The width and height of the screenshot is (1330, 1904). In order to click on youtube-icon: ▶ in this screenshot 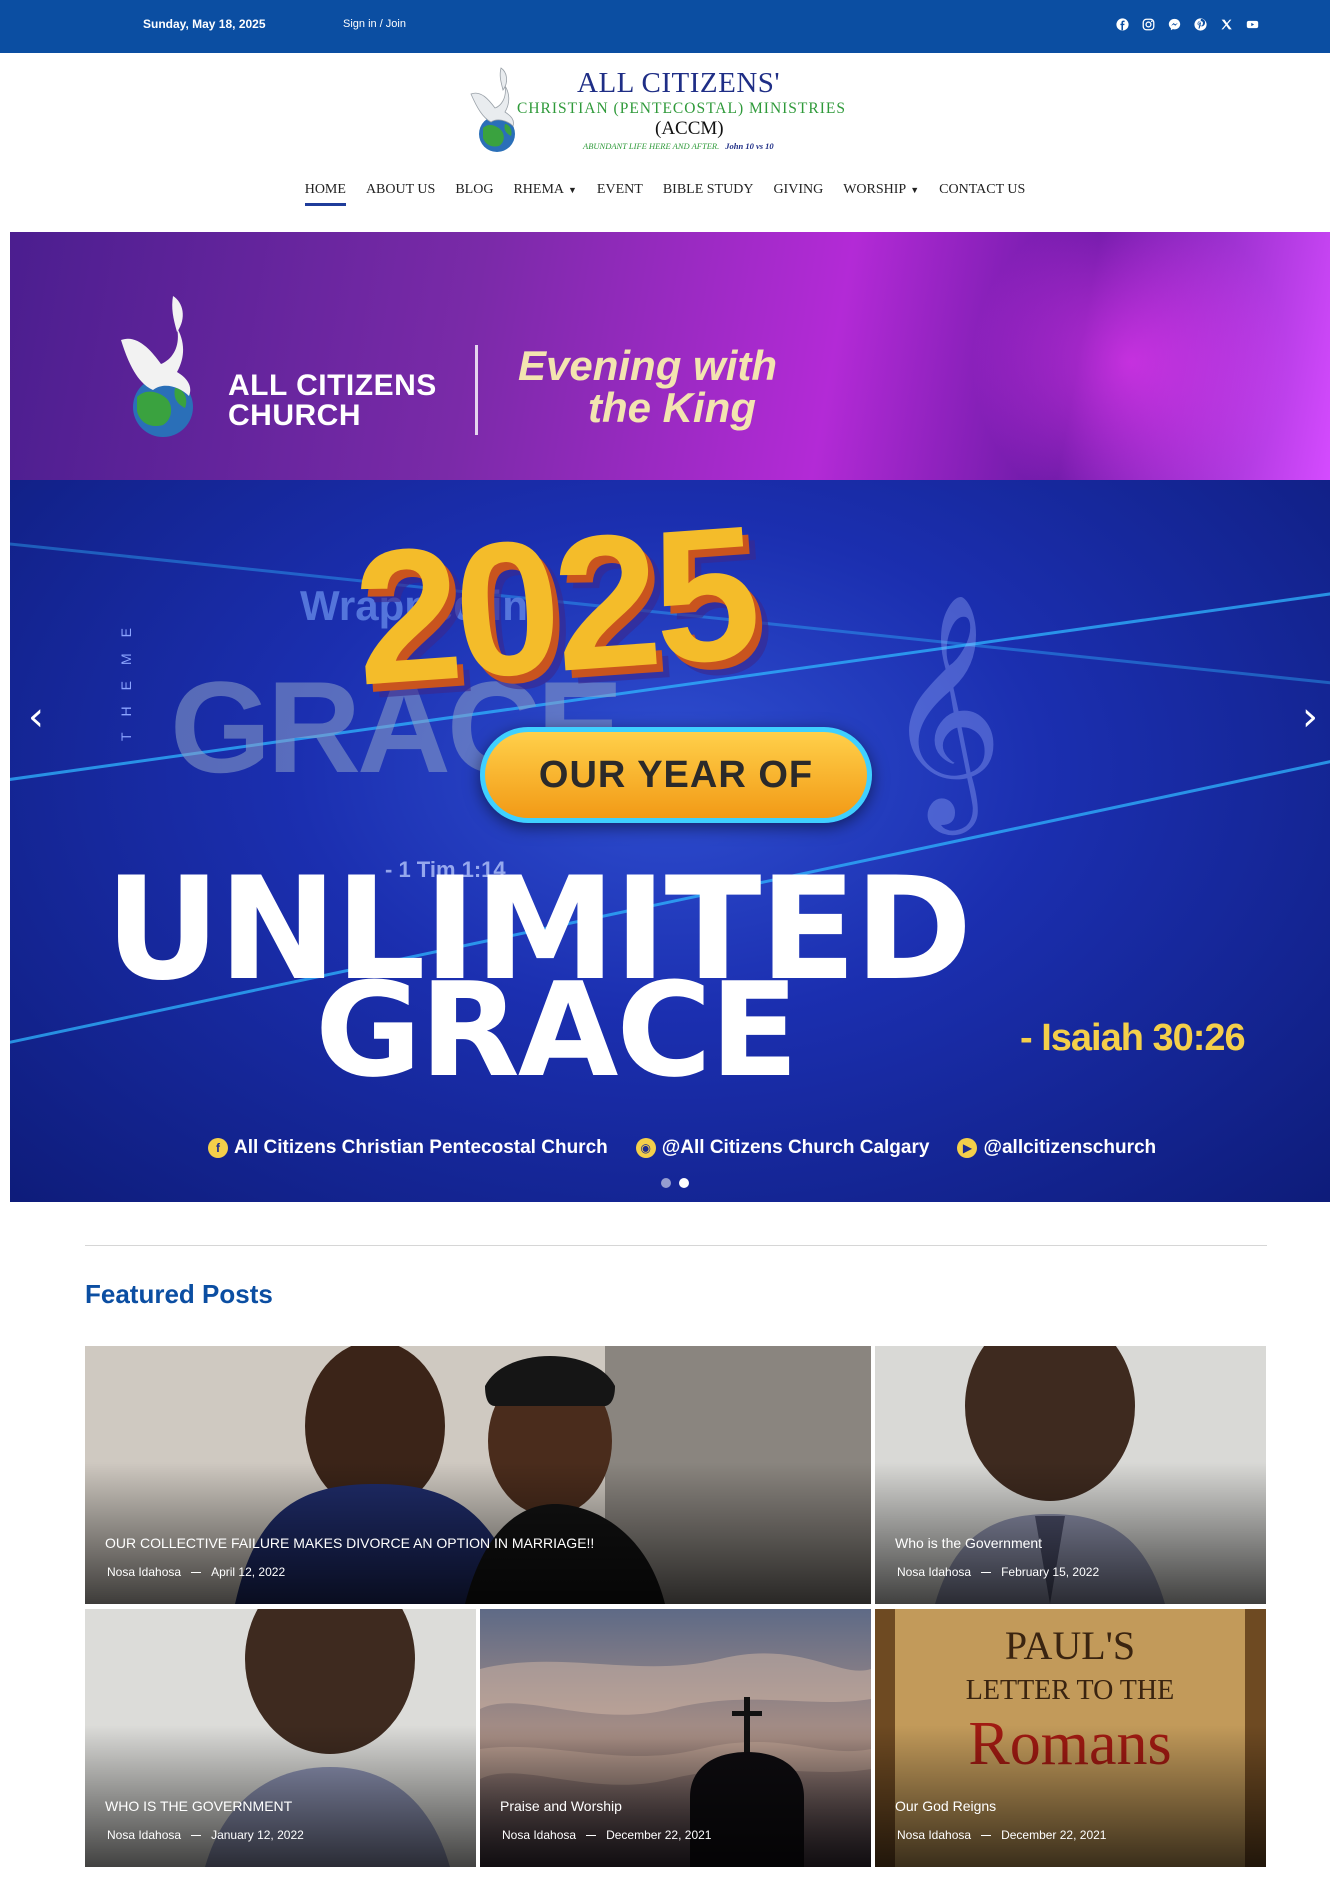, I will do `click(967, 1148)`.